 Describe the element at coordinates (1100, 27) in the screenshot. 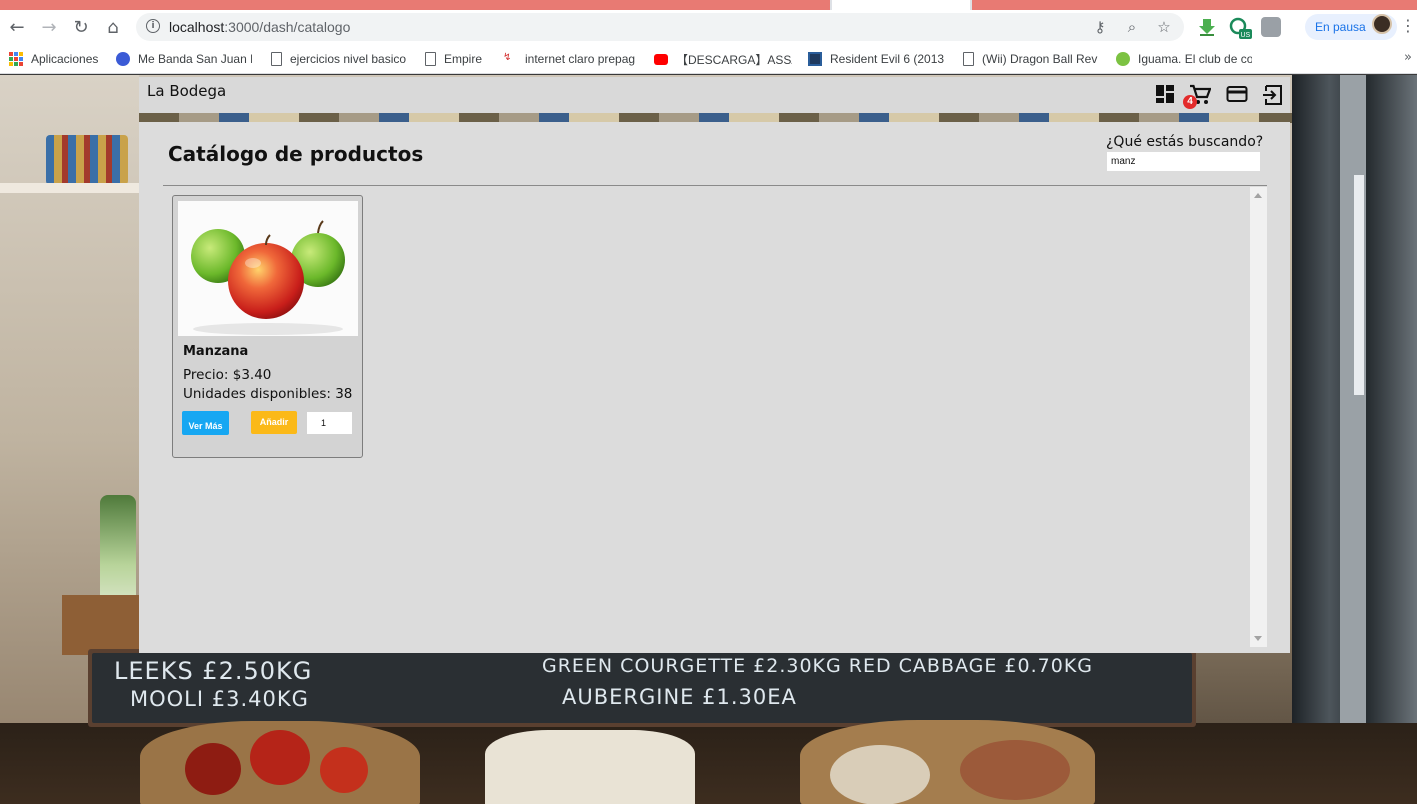

I see `key-icon: ⚷` at that location.